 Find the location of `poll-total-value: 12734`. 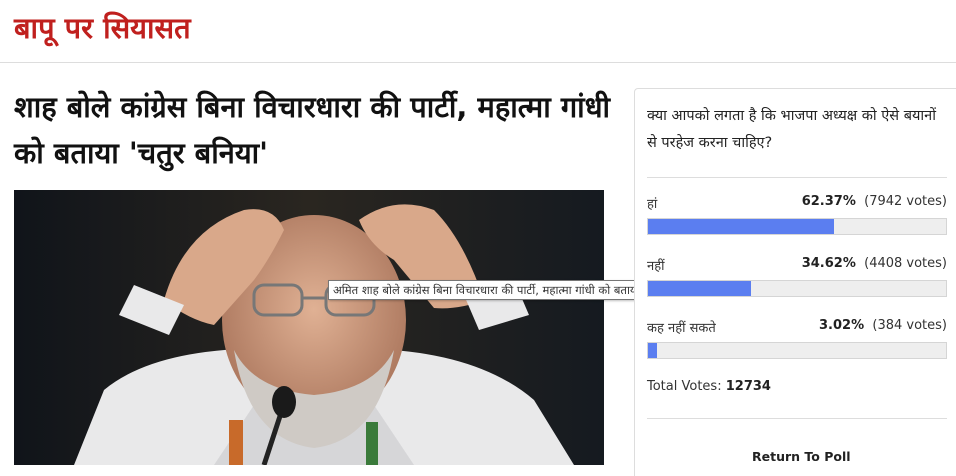

poll-total-value: 12734 is located at coordinates (748, 386).